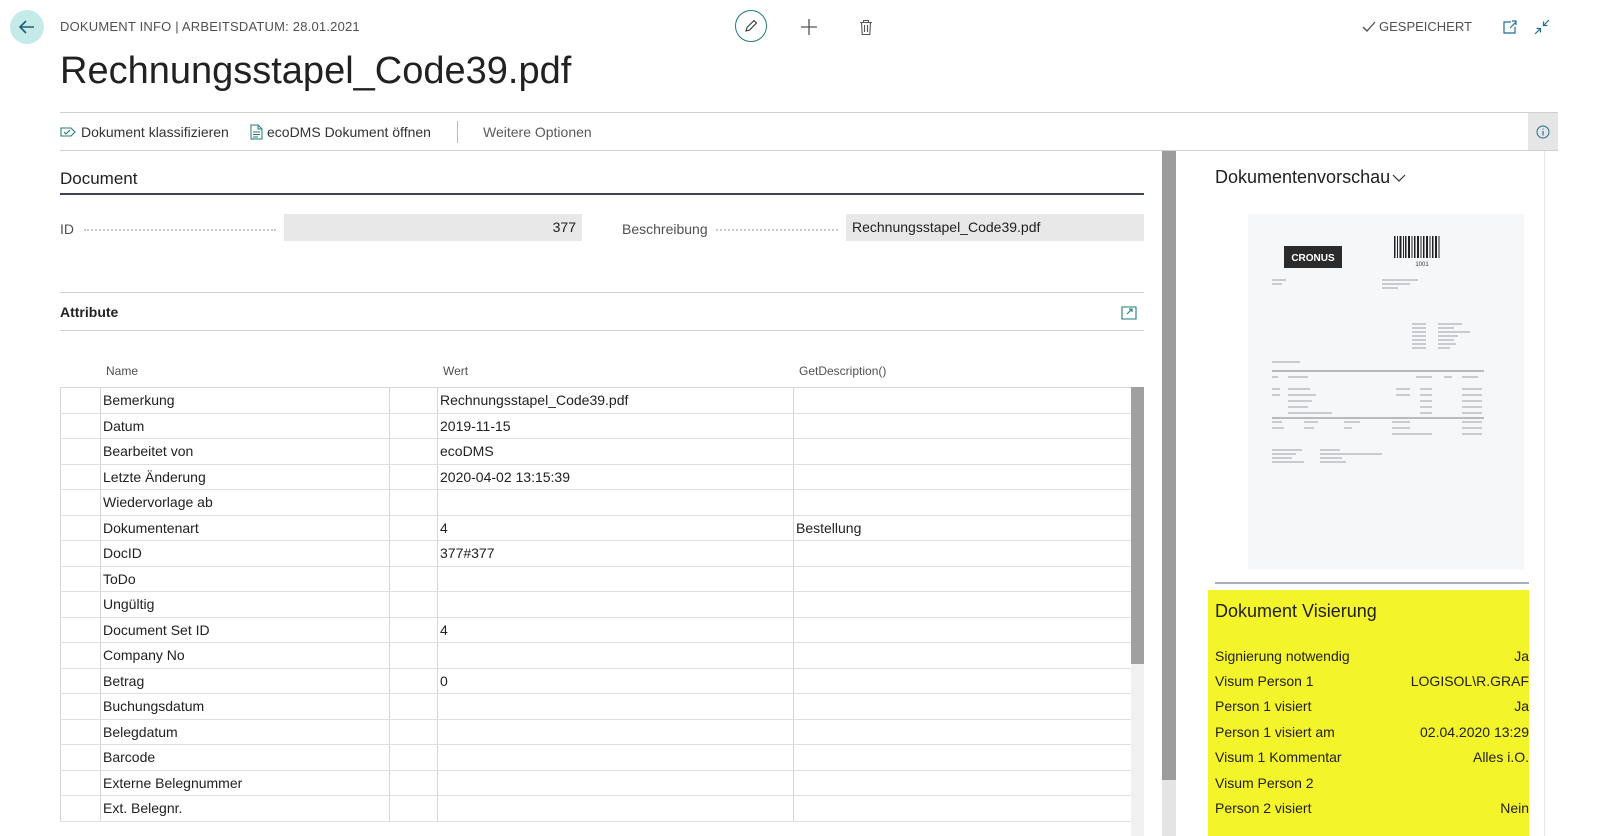  I want to click on edit-button, so click(751, 26).